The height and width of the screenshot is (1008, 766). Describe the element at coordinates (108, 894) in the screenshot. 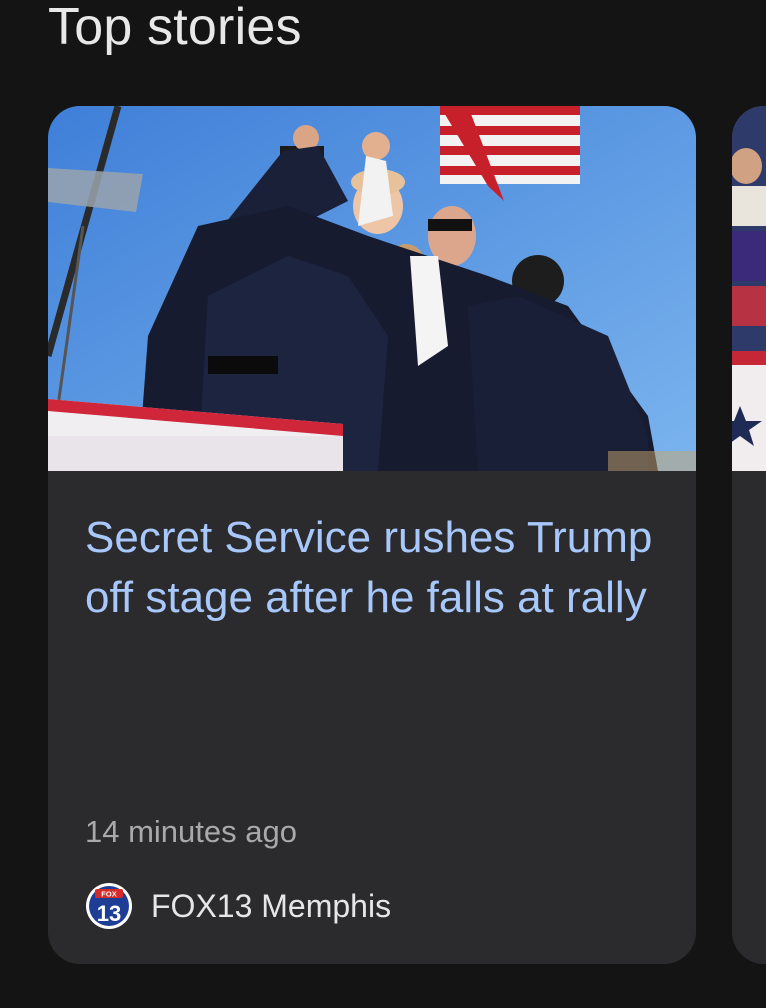

I see `logo-fox-text: FOX` at that location.